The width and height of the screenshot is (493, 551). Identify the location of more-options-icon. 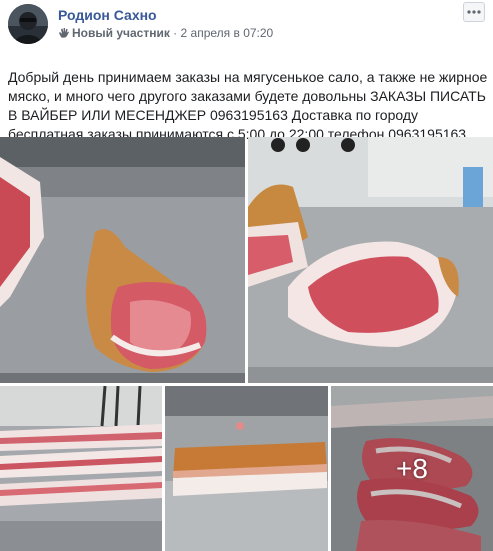
(474, 12).